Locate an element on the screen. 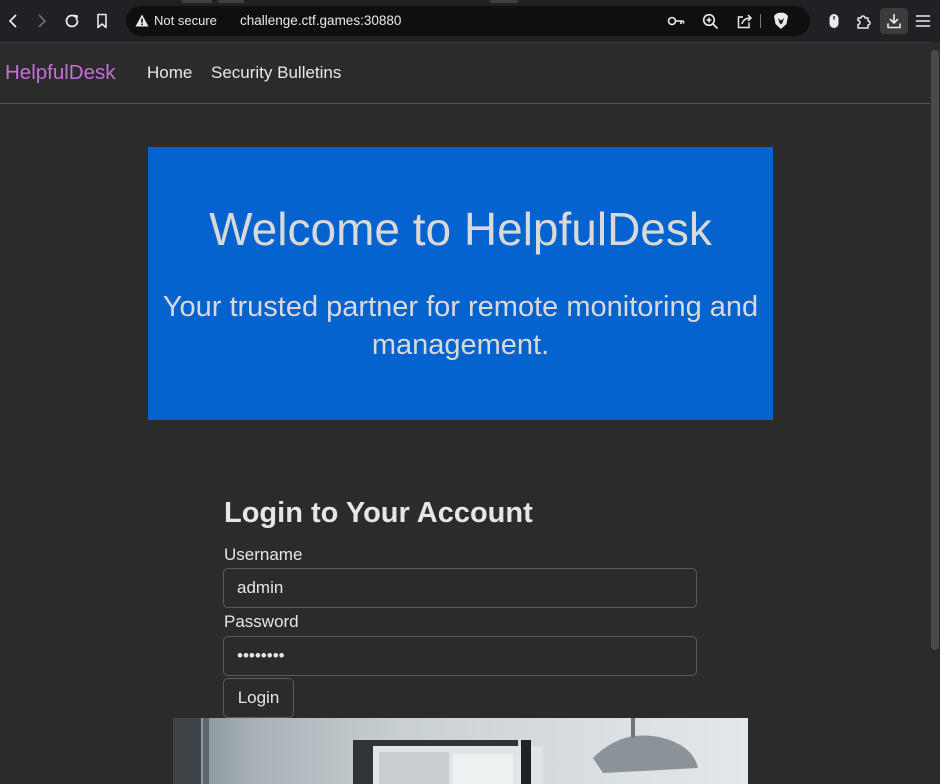 This screenshot has height=784, width=940. hero-title: Welcome to HelpfulDesk is located at coordinates (460, 229).